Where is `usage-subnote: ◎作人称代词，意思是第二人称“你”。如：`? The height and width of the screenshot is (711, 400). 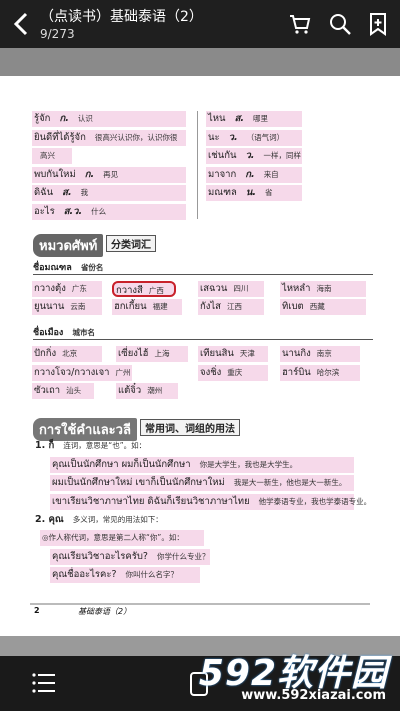 usage-subnote: ◎作人称代词，意思是第二人称“你”。如： is located at coordinates (122, 538).